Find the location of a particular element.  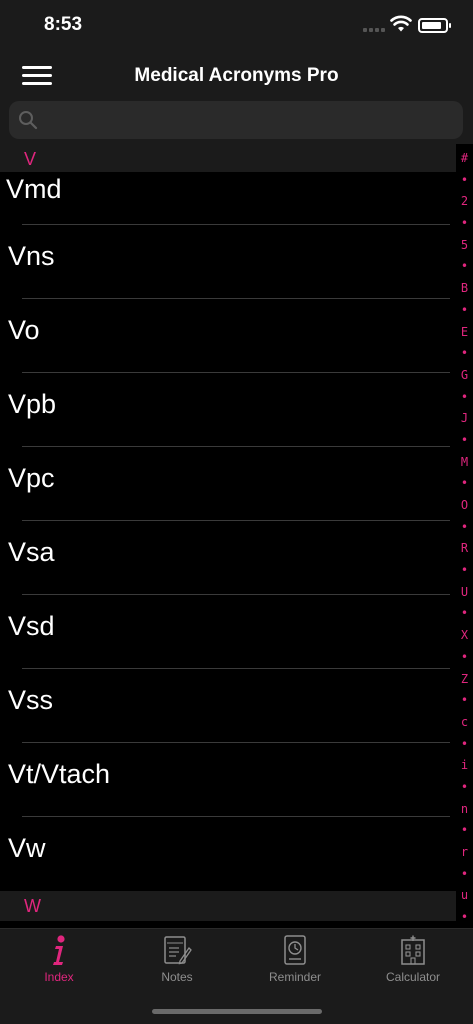

section-header-w: W is located at coordinates (228, 906).